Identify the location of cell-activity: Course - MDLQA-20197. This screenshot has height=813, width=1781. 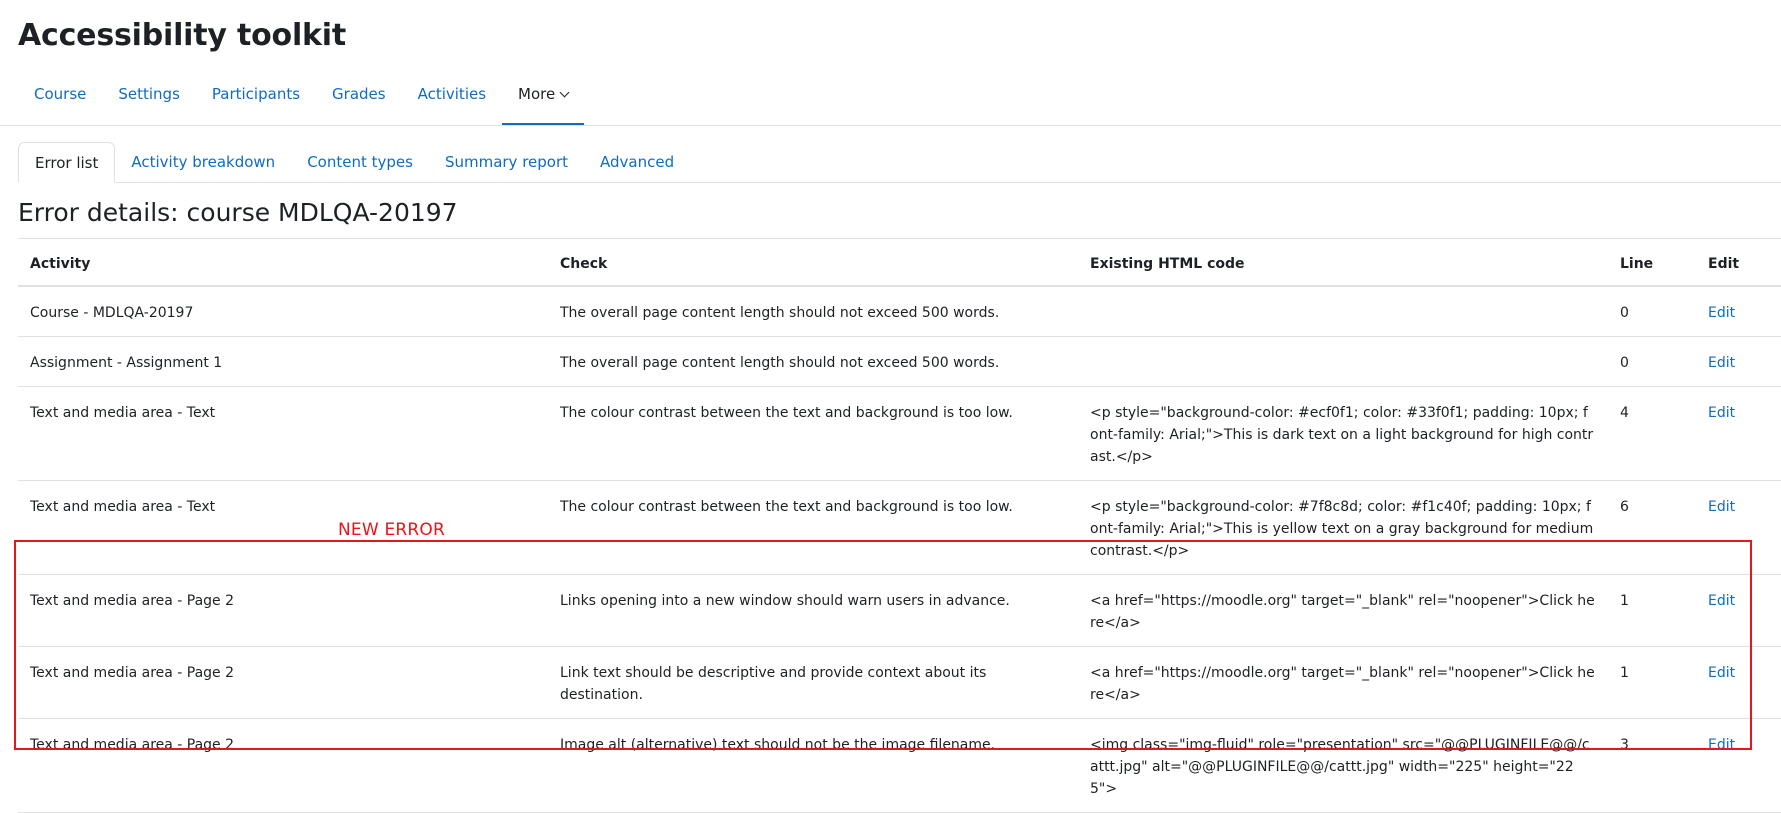
(283, 311).